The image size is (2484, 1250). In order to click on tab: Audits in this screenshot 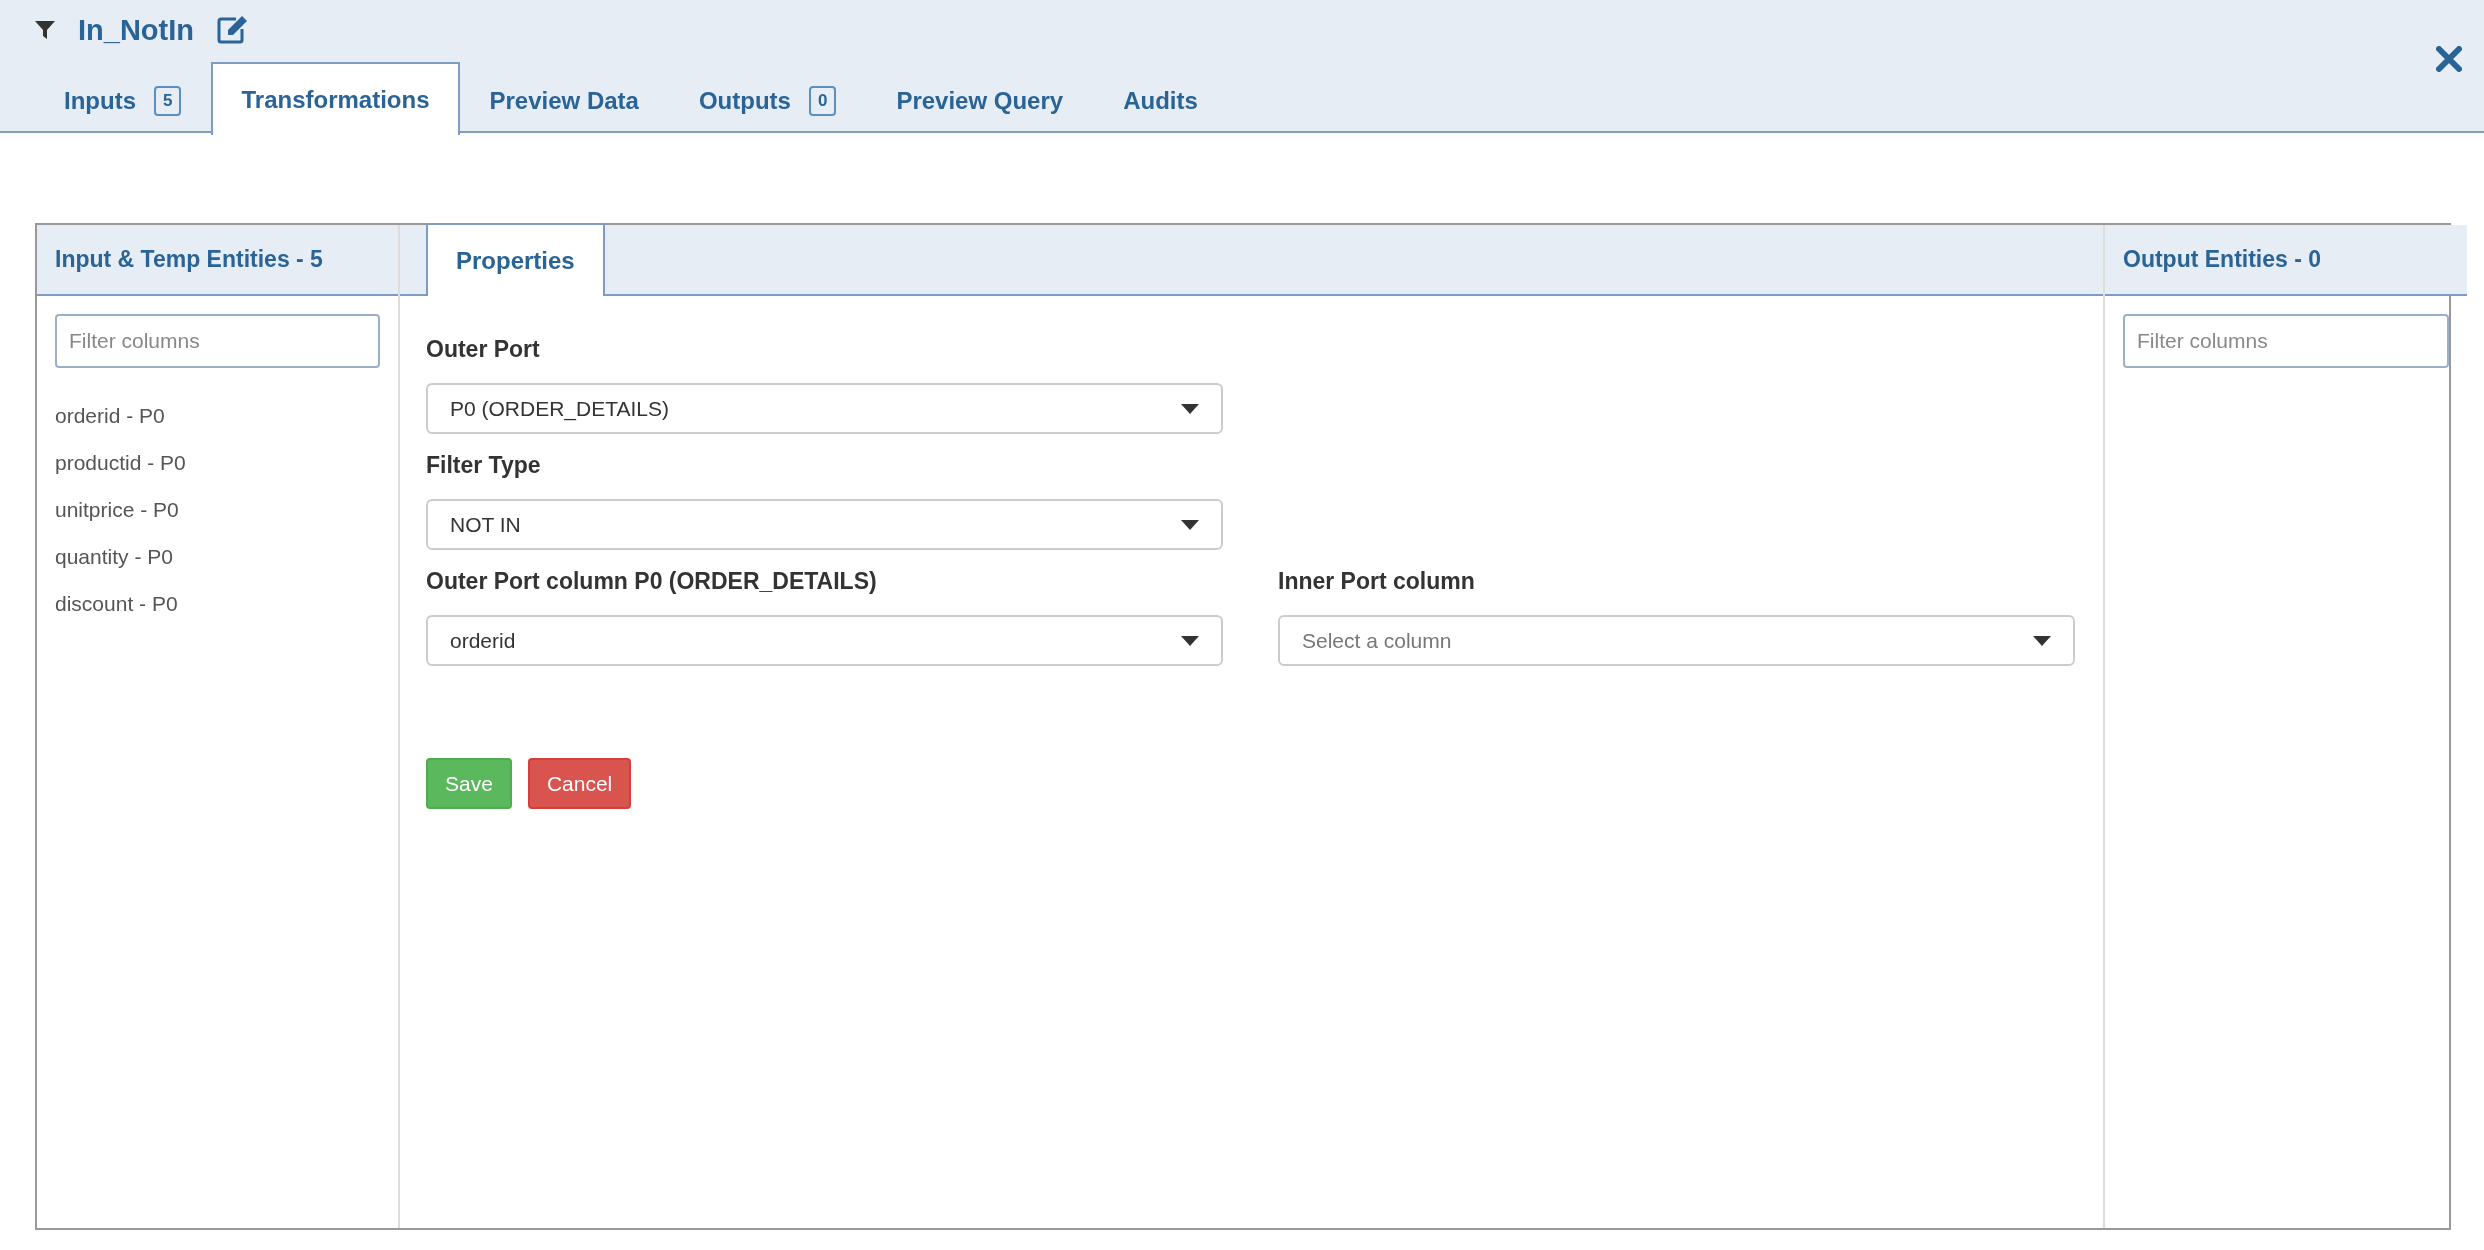, I will do `click(1160, 99)`.